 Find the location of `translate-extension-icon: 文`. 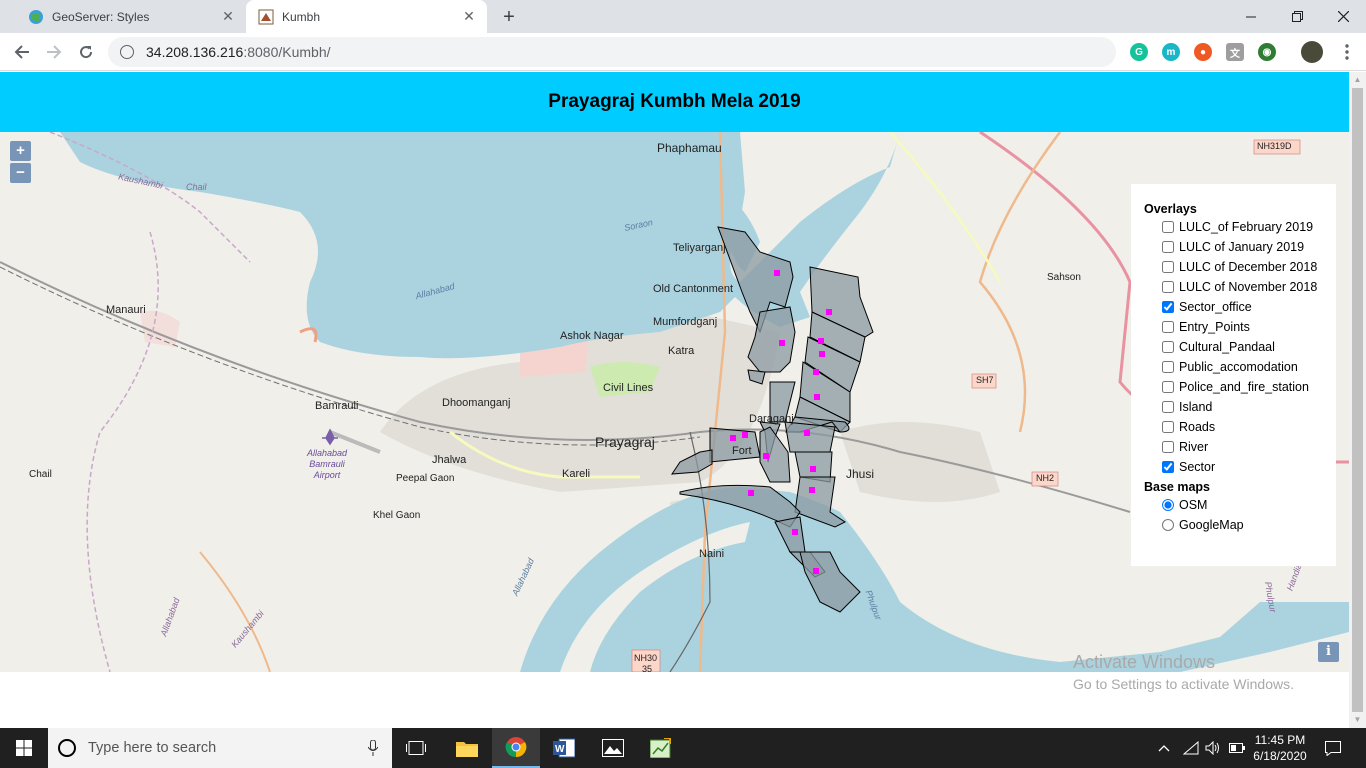

translate-extension-icon: 文 is located at coordinates (1235, 52).